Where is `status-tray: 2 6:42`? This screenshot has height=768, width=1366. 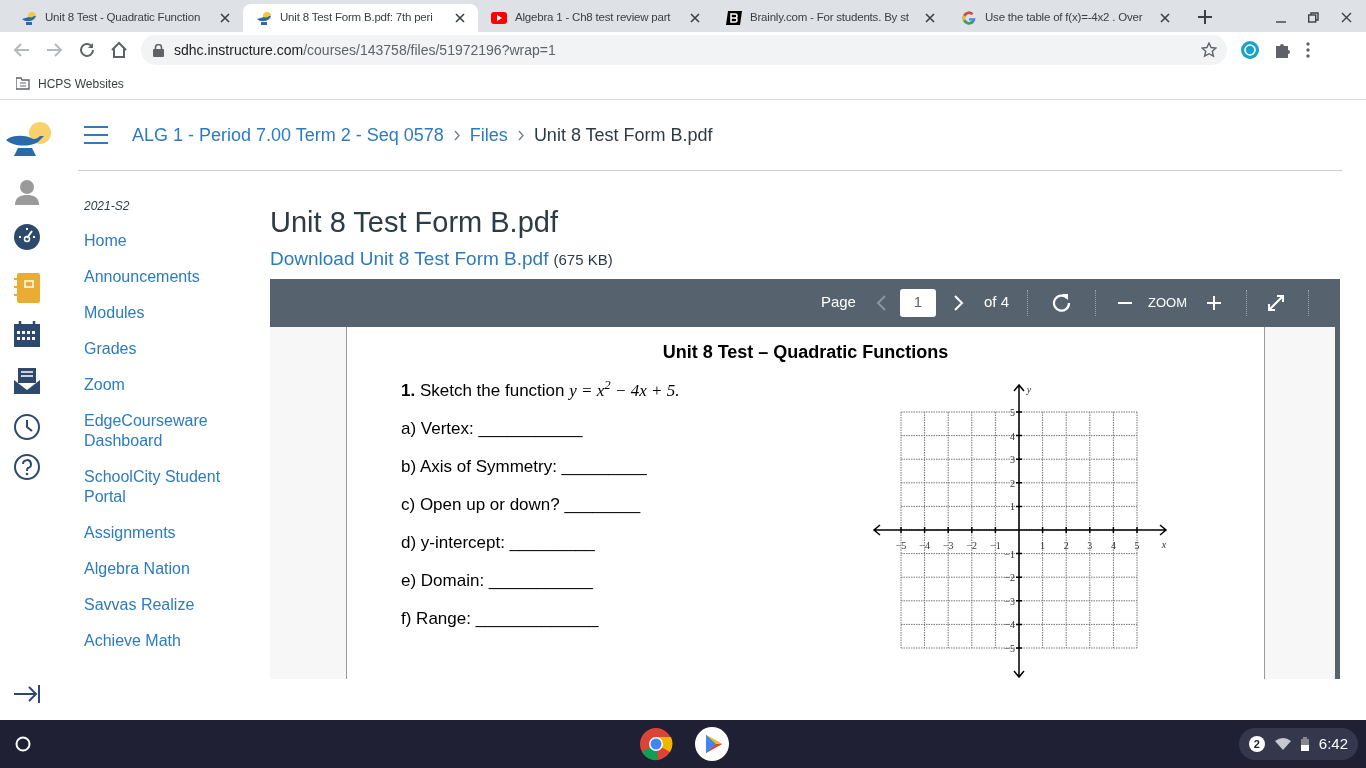 status-tray: 2 6:42 is located at coordinates (1298, 744).